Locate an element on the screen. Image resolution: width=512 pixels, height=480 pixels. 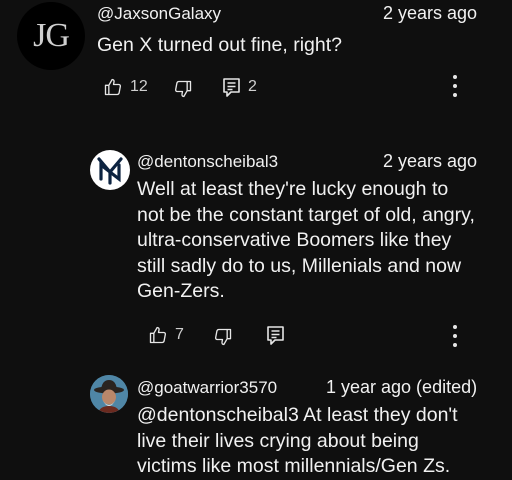
comment-author: @goatwarrior3570 is located at coordinates (207, 388).